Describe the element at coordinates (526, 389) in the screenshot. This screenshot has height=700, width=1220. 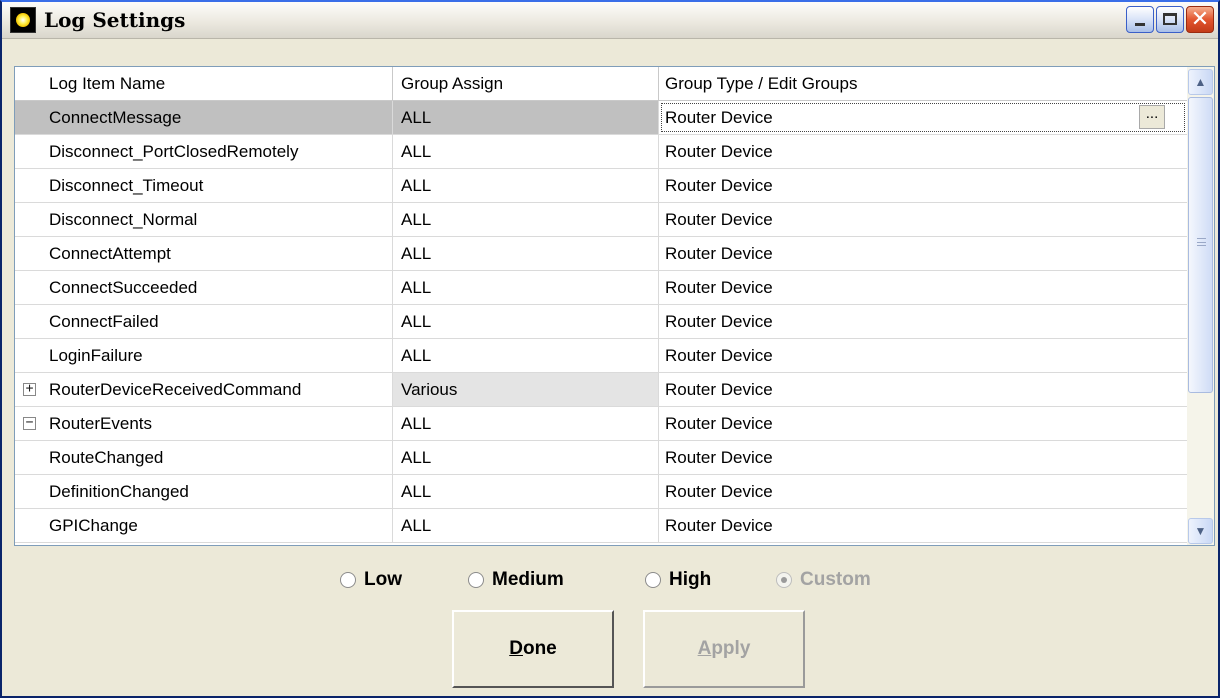
I see `group-assign-cell: Various` at that location.